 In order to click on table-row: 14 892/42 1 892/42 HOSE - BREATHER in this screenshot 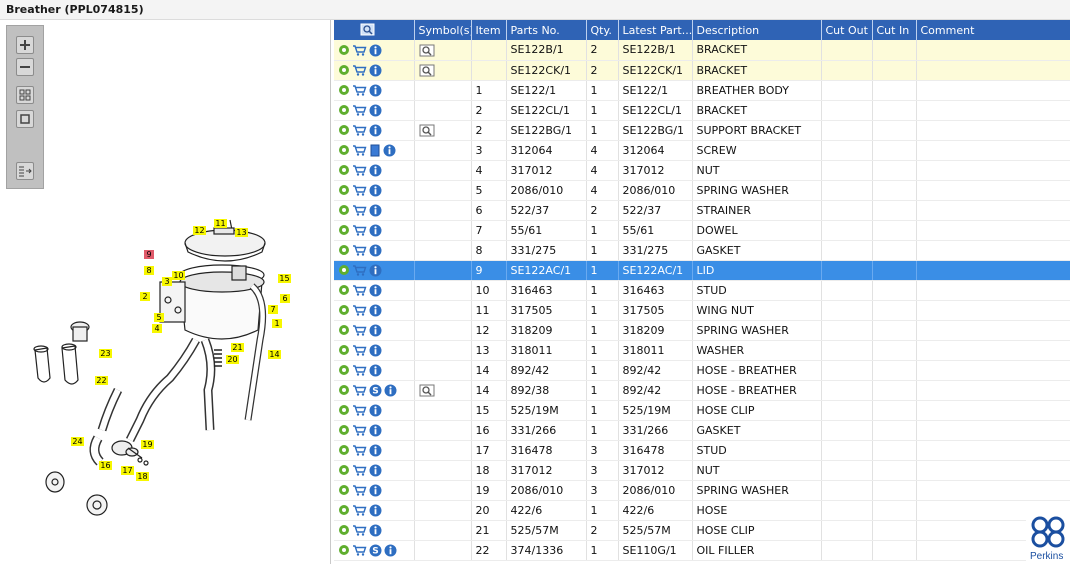, I will do `click(702, 370)`.